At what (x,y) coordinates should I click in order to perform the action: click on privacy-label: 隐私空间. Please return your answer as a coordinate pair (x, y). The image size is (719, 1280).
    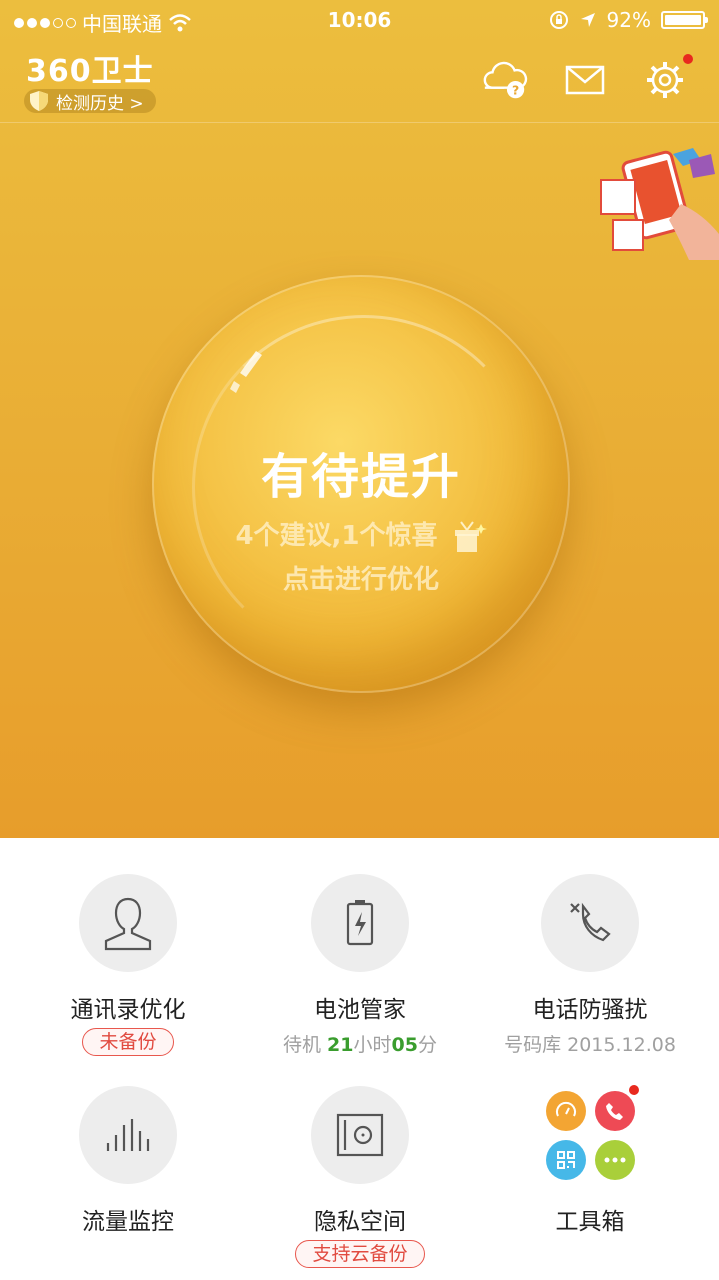
    Looking at the image, I should click on (360, 1222).